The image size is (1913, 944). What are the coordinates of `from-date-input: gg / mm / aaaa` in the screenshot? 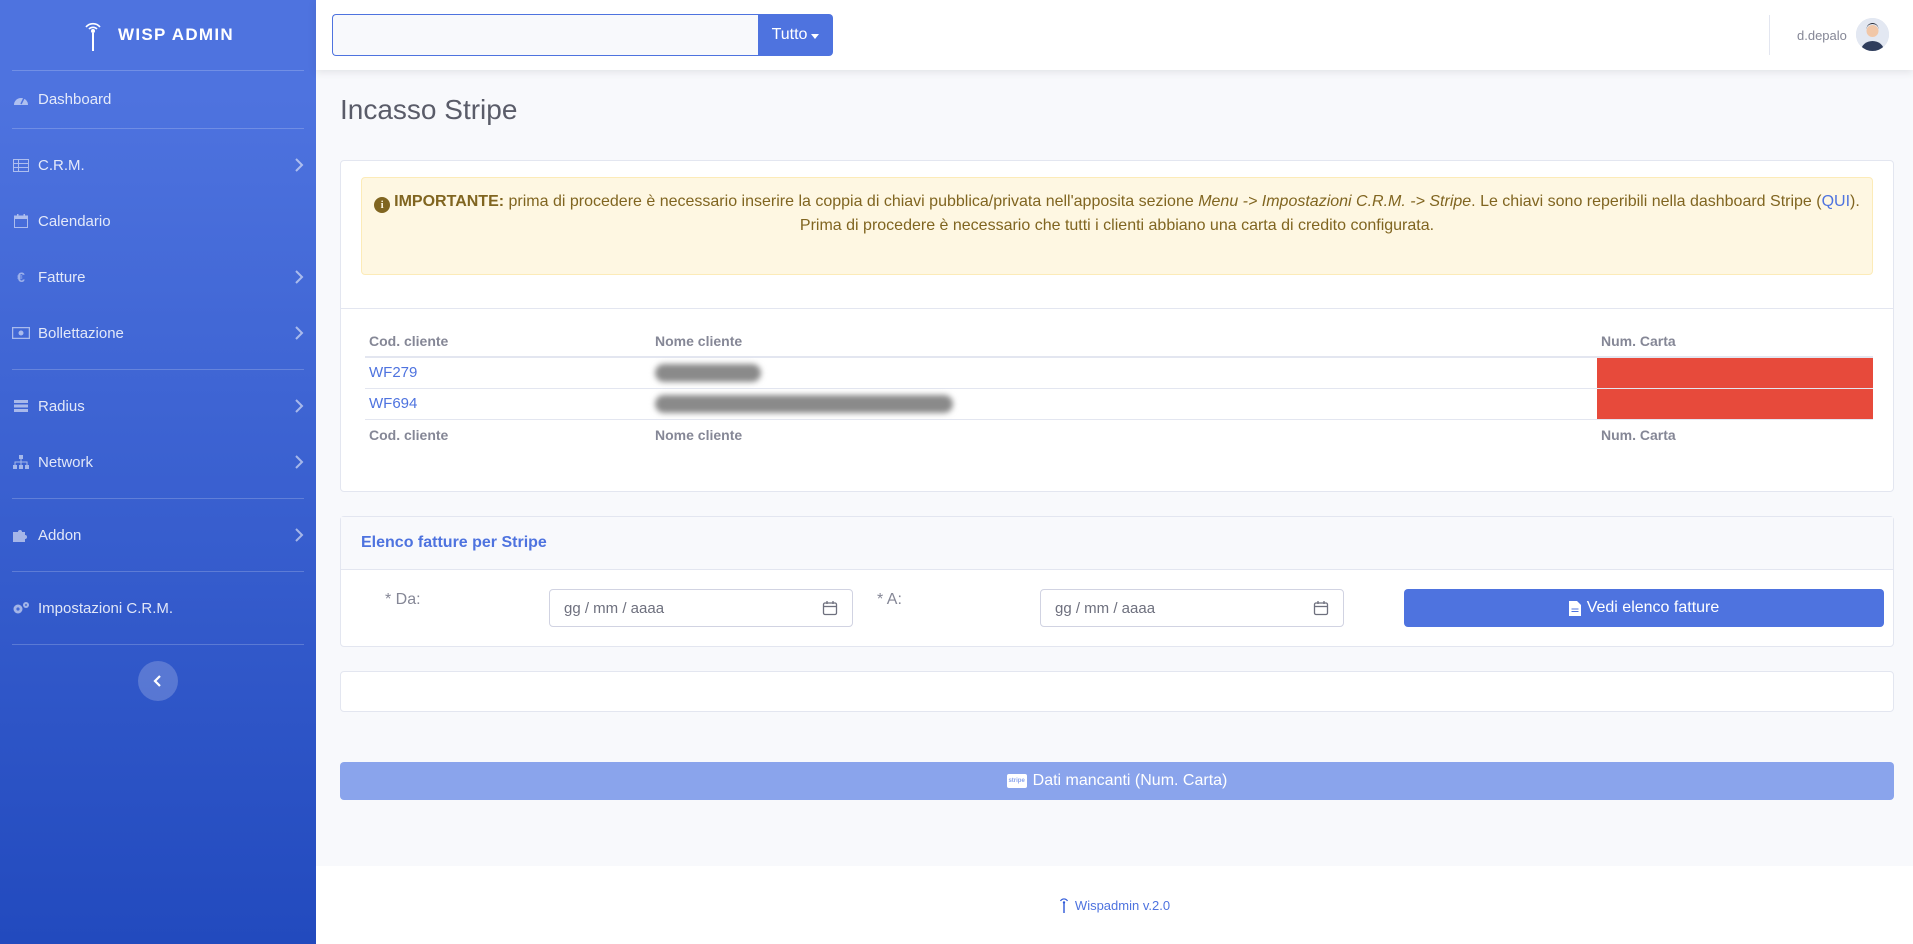 It's located at (701, 608).